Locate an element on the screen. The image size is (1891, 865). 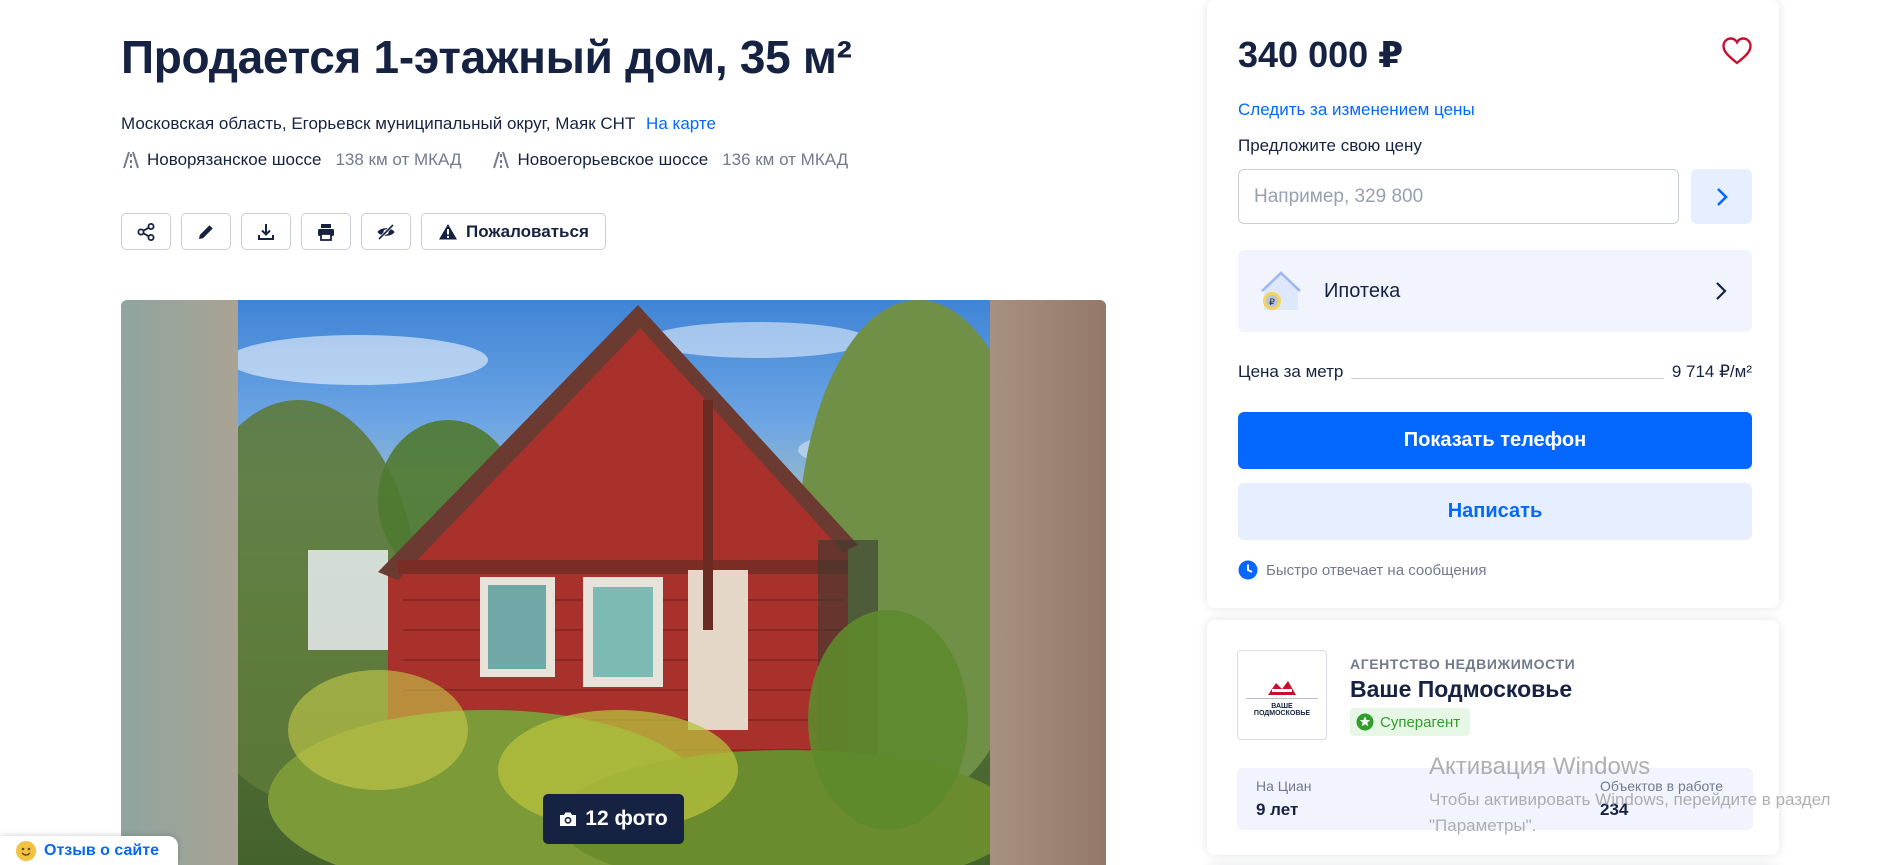
warning-icon is located at coordinates (448, 231).